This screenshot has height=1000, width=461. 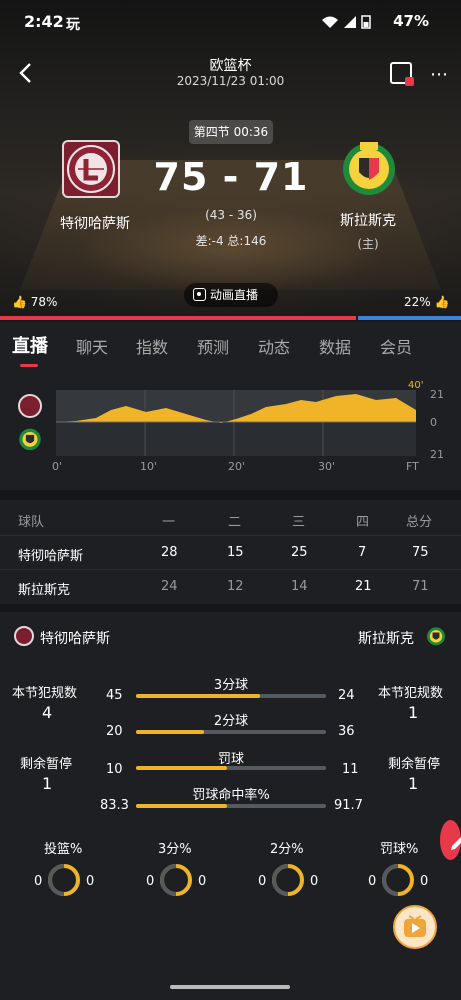 I want to click on away-logo-emblem, so click(x=369, y=168).